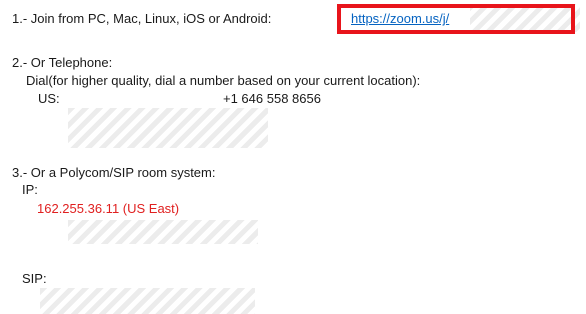 The width and height of the screenshot is (586, 314). I want to click on telephone-heading: 2.- Or Telephone:, so click(62, 62).